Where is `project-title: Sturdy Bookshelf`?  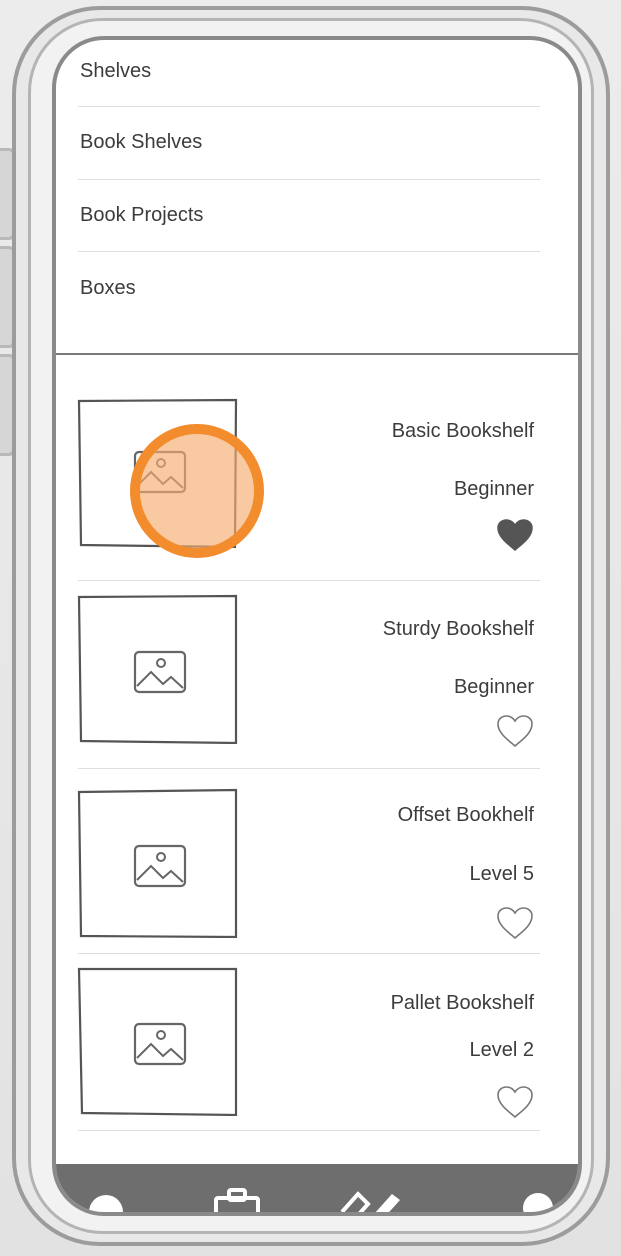 project-title: Sturdy Bookshelf is located at coordinates (458, 629).